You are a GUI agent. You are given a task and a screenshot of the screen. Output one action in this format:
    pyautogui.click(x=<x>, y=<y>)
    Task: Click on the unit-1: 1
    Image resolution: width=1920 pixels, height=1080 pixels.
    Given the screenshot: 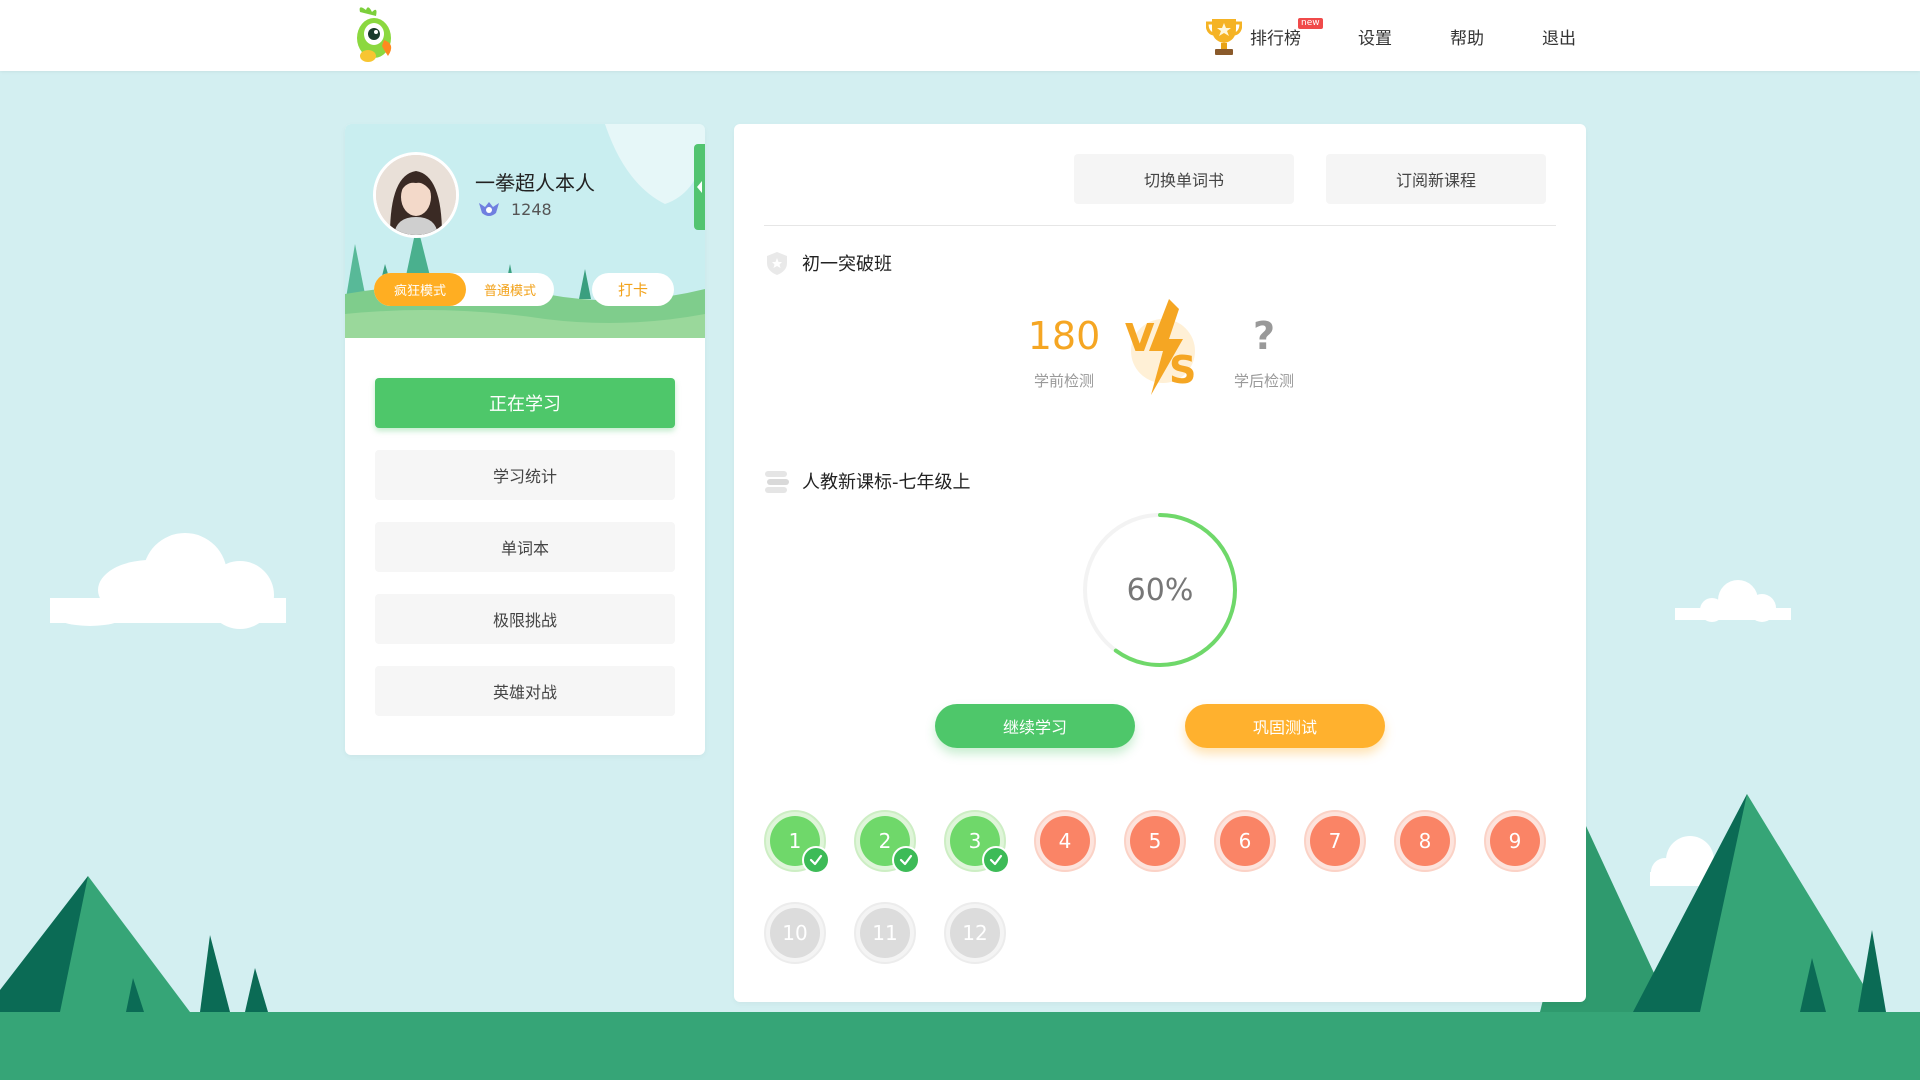 What is the action you would take?
    pyautogui.click(x=797, y=842)
    